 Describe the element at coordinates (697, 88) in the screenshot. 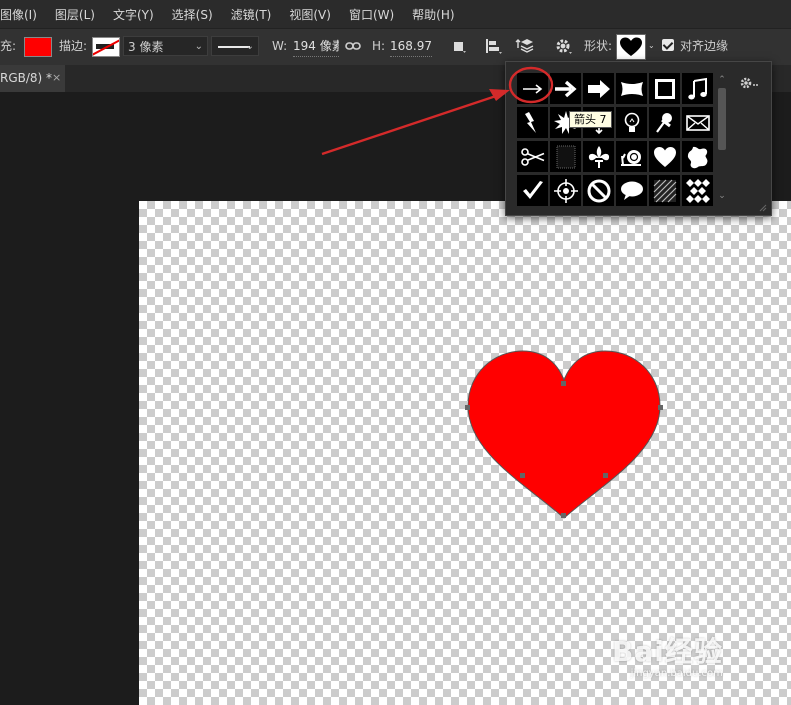

I see `music-note-icon` at that location.